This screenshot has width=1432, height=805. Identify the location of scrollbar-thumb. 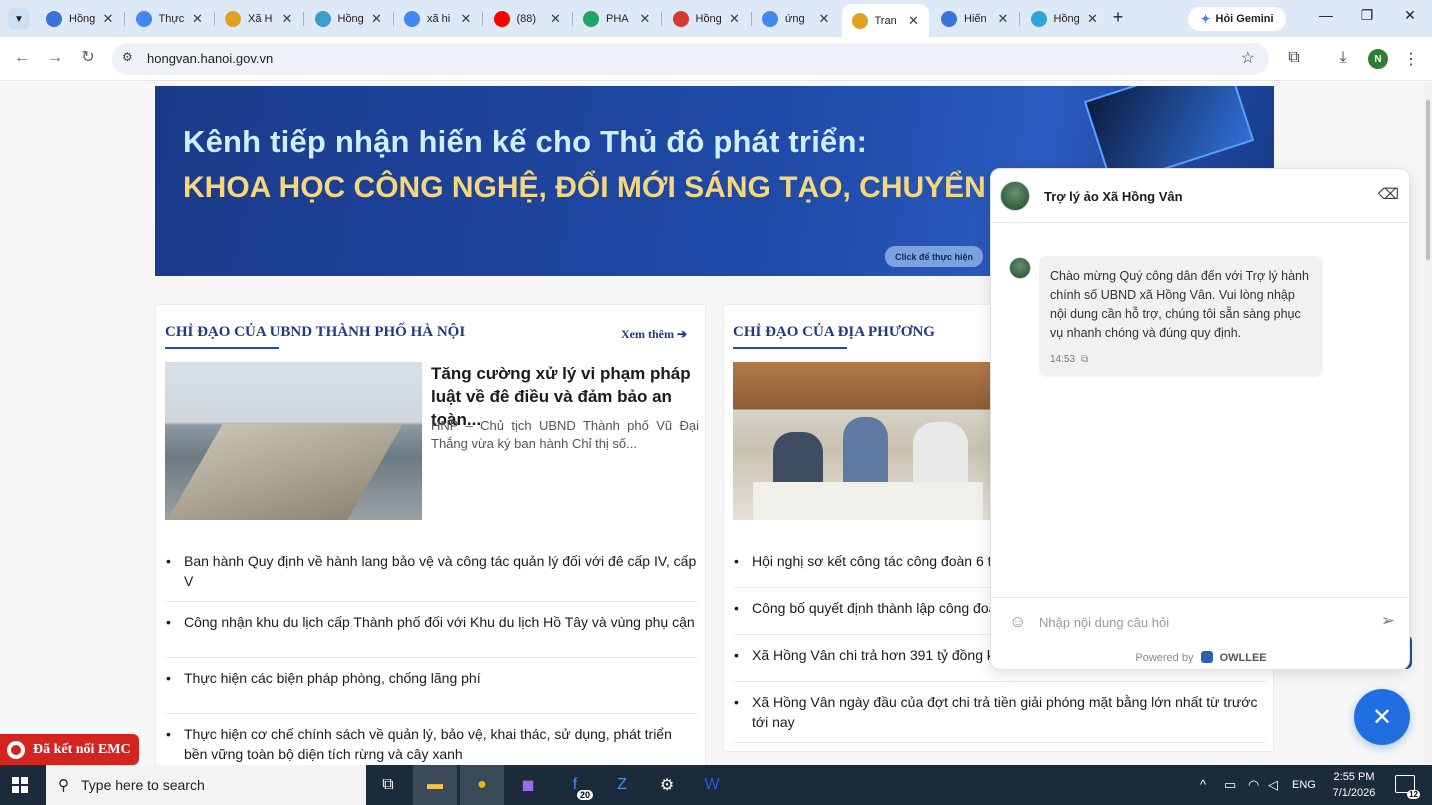
(1428, 180).